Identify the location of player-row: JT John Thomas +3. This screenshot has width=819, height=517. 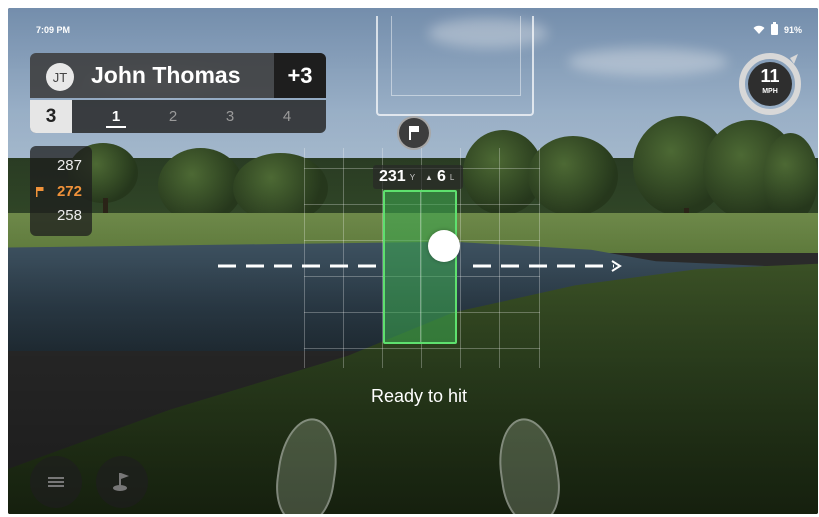
(178, 75).